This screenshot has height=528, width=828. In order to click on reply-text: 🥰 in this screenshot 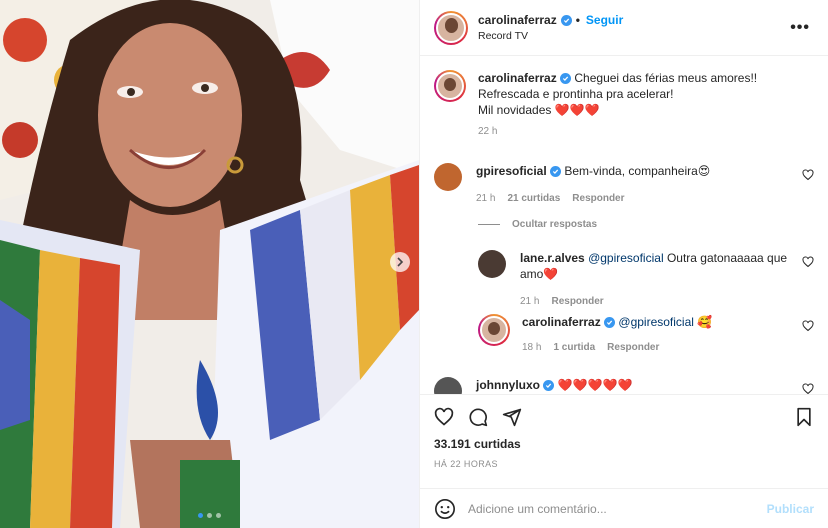, I will do `click(705, 322)`.